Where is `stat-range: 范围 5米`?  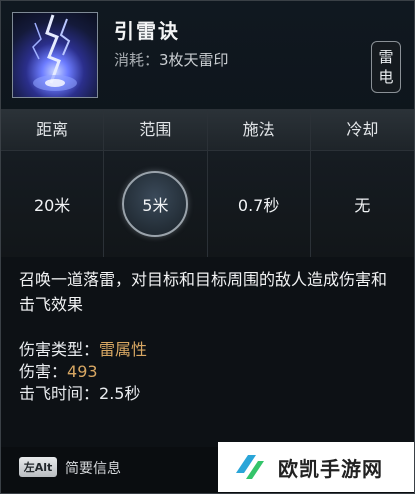 stat-range: 范围 5米 is located at coordinates (156, 184).